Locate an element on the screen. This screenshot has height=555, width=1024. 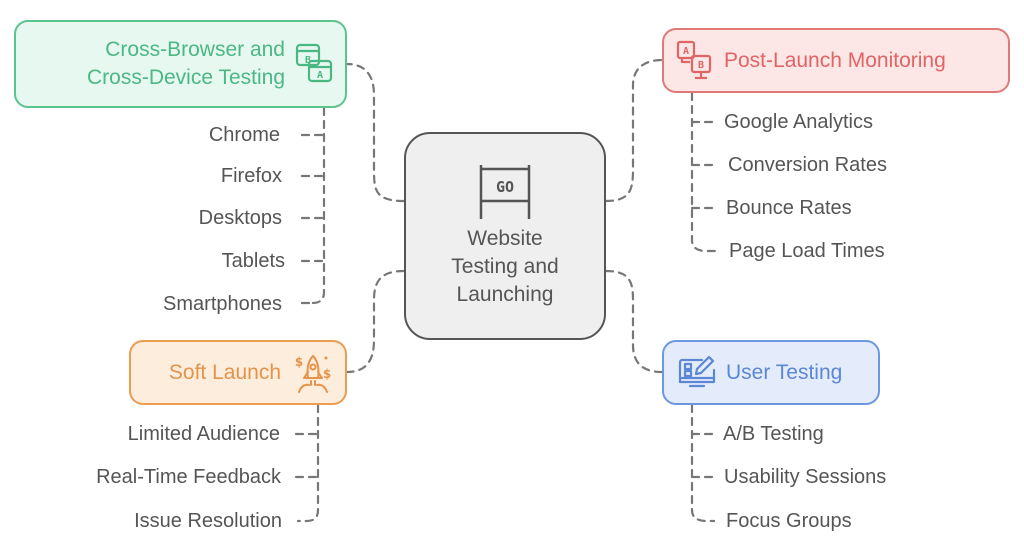
branch-post-launch: A B Post-Launch Monitoring is located at coordinates (836, 60).